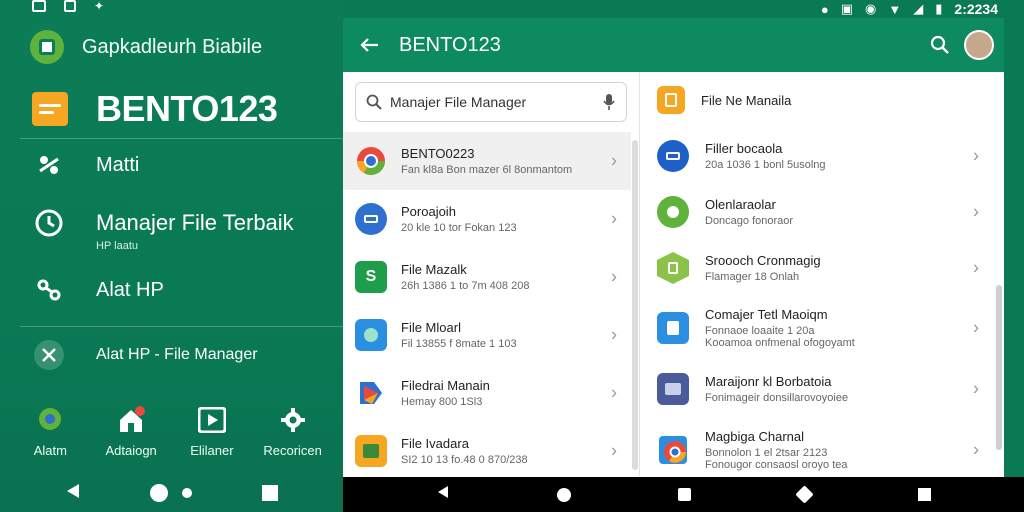 This screenshot has width=1024, height=512. What do you see at coordinates (765, 165) in the screenshot?
I see `item-subtitle: 20a 1036 1 bonl 5usolng` at bounding box center [765, 165].